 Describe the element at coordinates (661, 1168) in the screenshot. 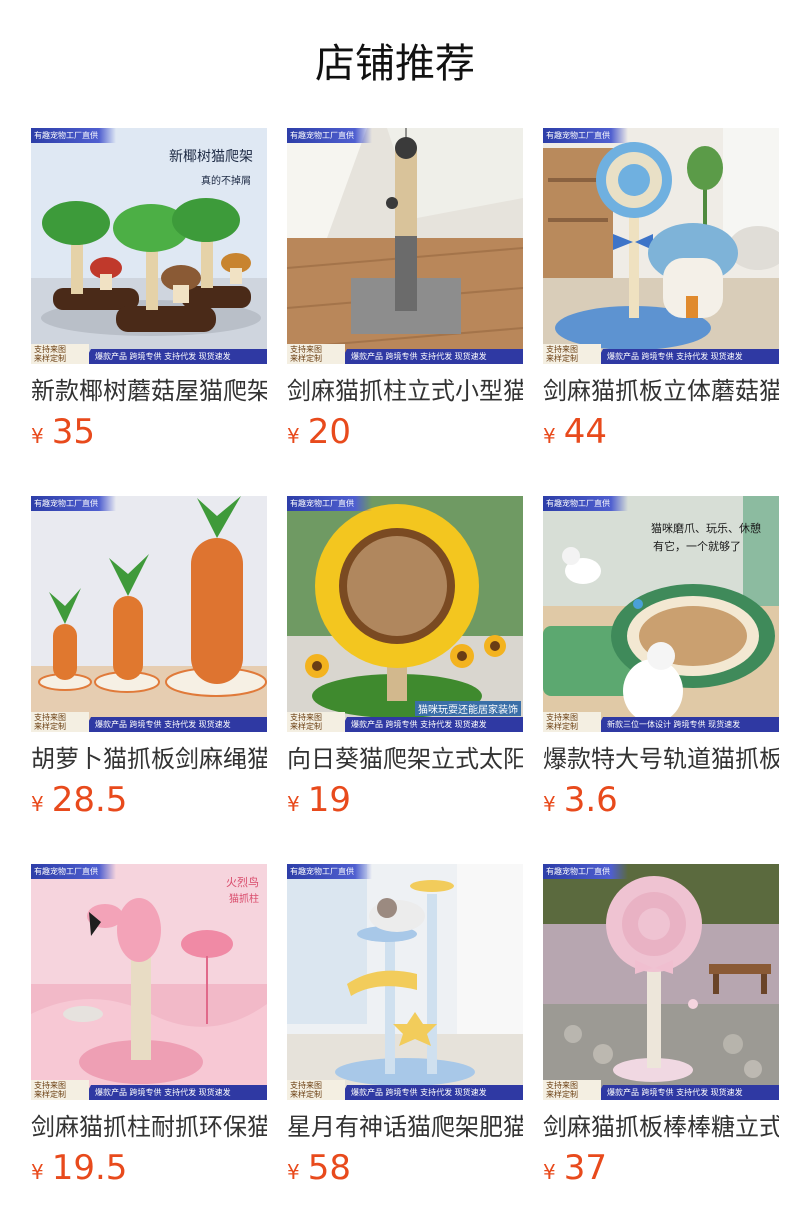

I see `product-price: ¥37` at that location.